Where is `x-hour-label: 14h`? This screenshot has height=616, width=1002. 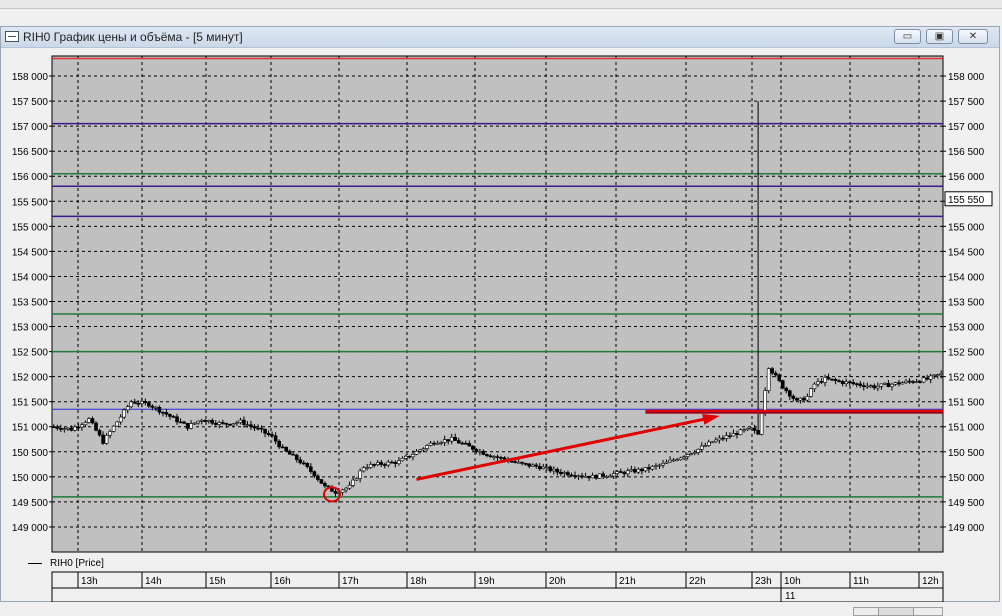
x-hour-label: 14h is located at coordinates (153, 581).